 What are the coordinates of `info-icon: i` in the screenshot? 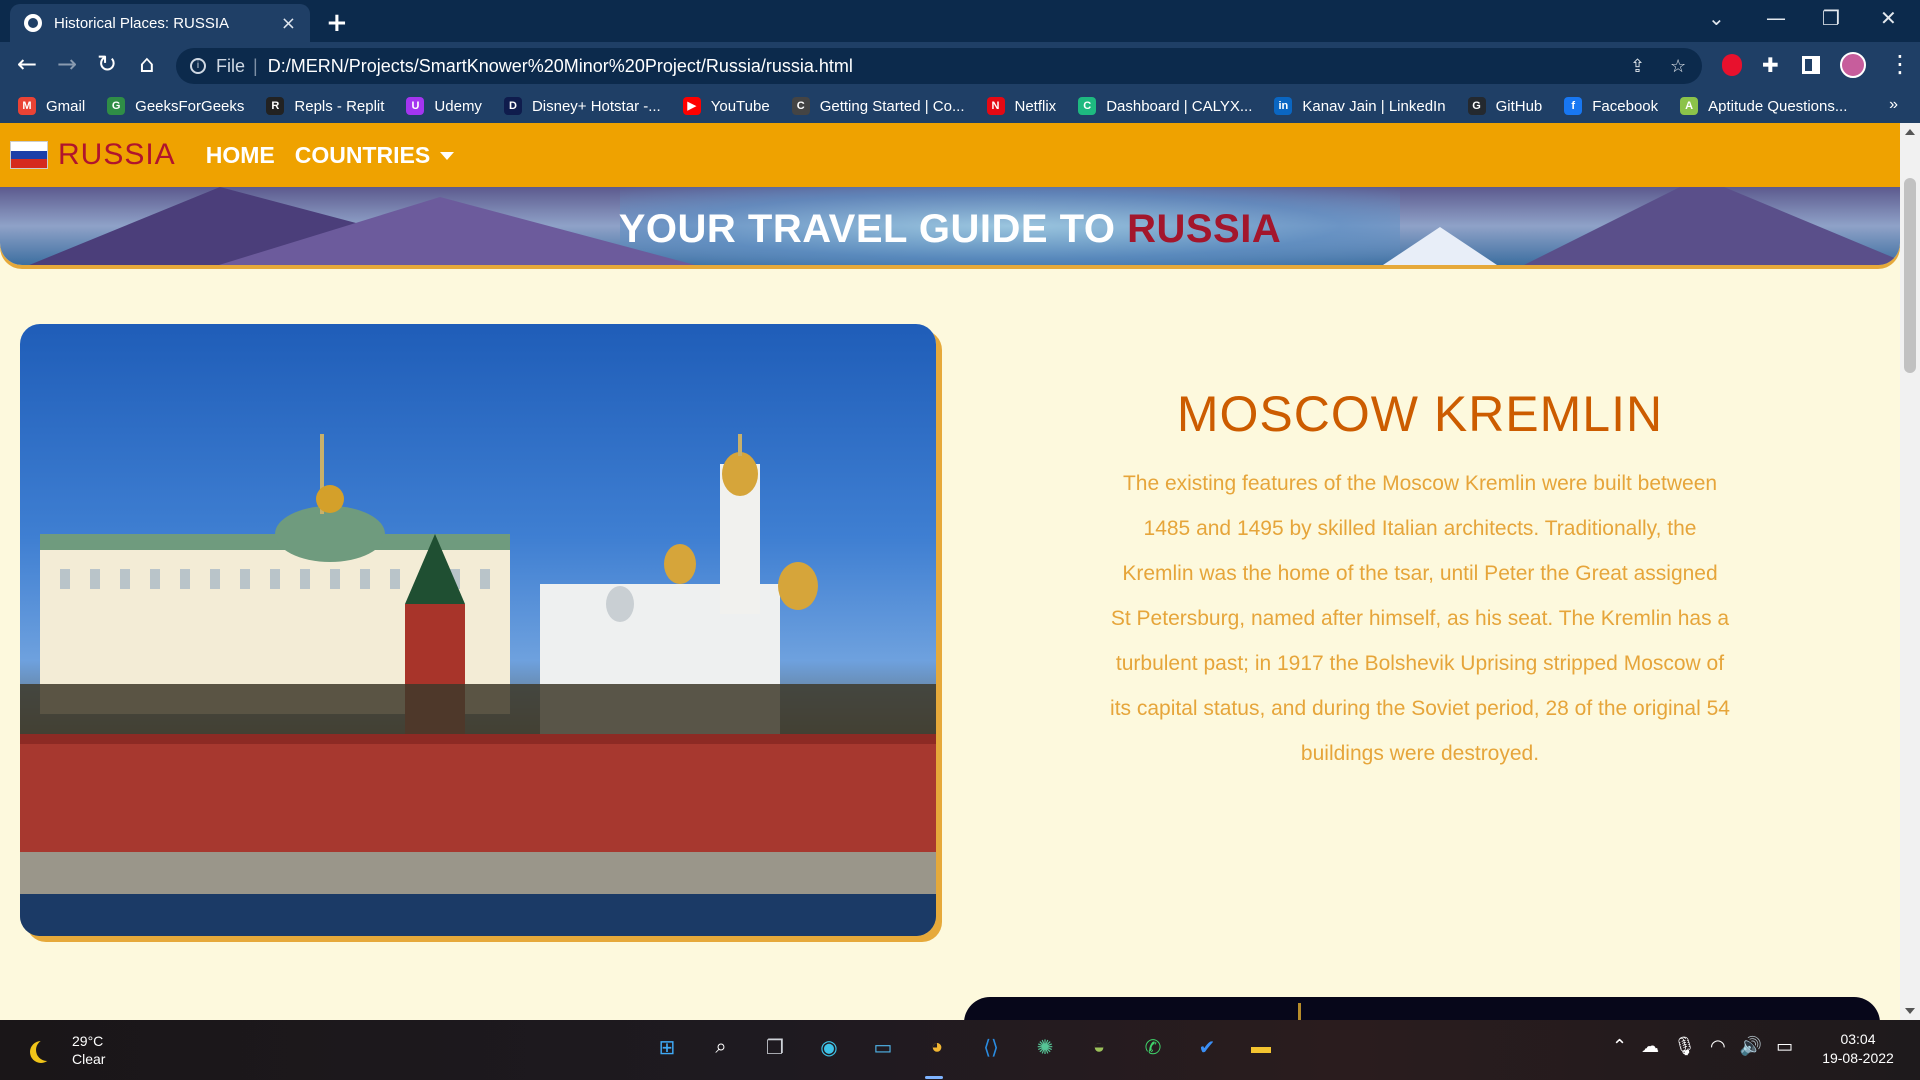 It's located at (198, 66).